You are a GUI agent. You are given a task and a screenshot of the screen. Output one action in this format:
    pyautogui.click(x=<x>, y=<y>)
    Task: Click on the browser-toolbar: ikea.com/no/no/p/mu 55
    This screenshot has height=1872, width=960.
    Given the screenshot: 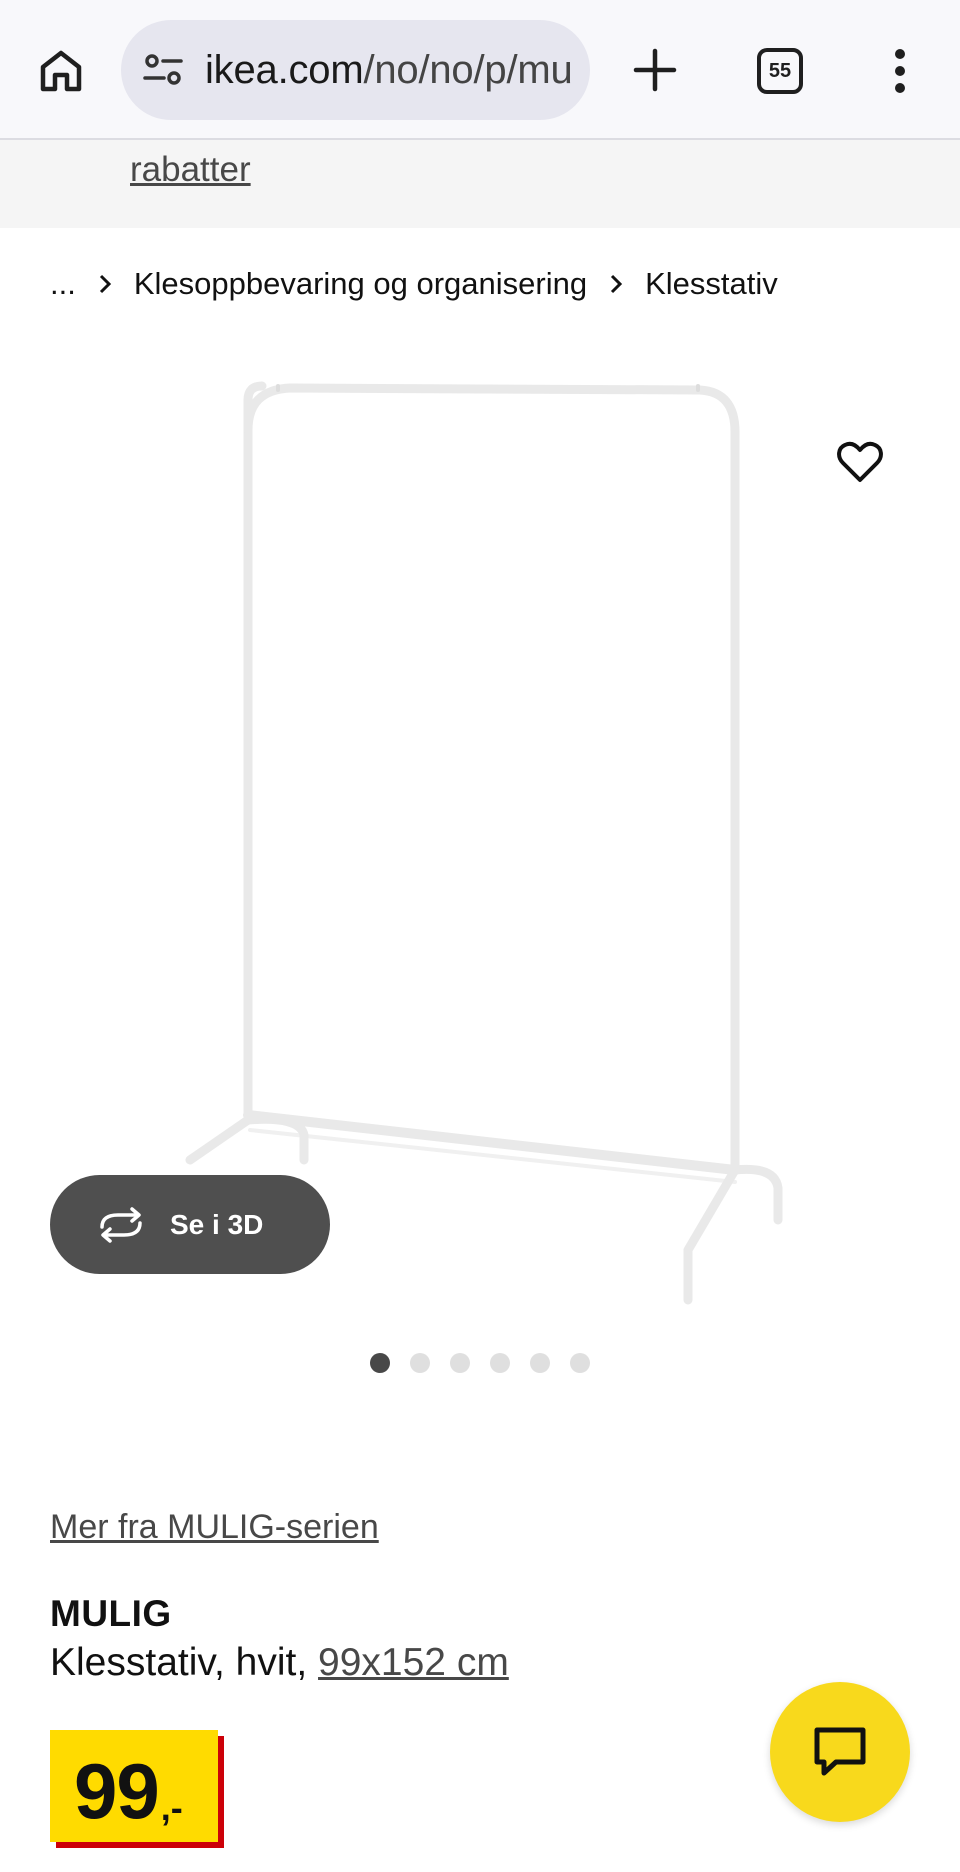 What is the action you would take?
    pyautogui.click(x=480, y=70)
    